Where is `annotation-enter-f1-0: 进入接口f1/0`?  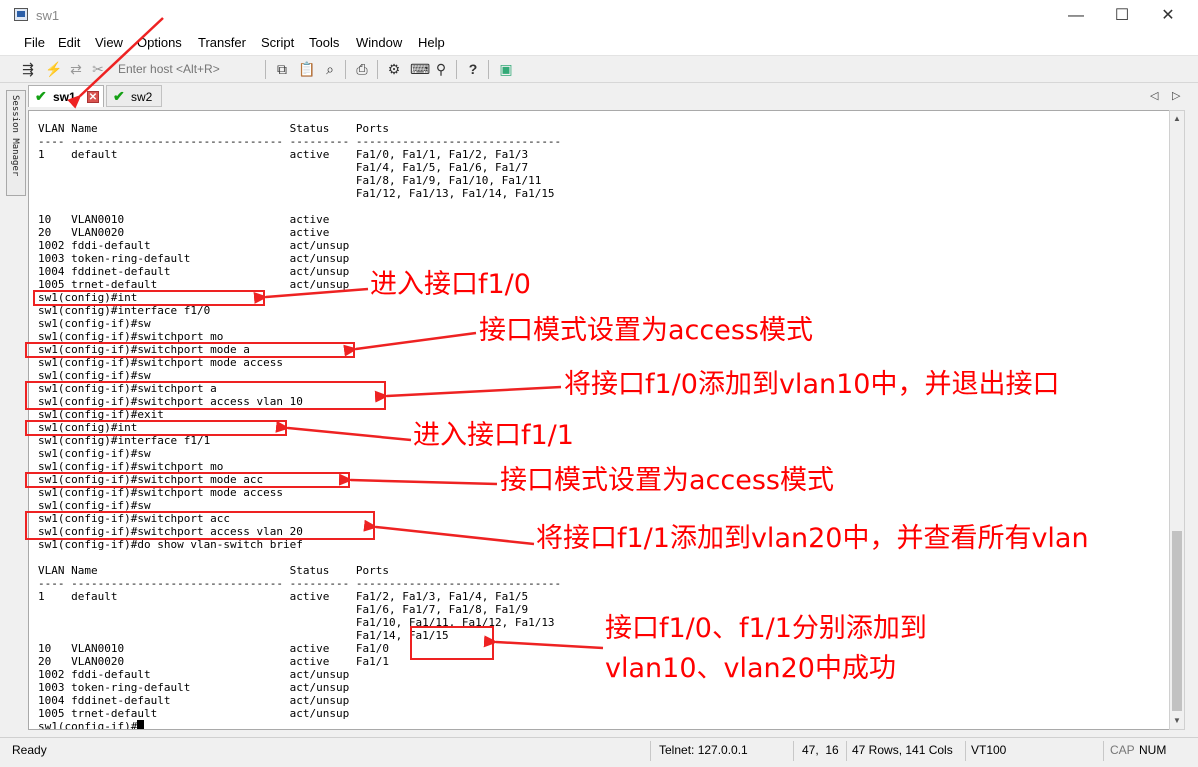
annotation-enter-f1-0: 进入接口f1/0 is located at coordinates (450, 284).